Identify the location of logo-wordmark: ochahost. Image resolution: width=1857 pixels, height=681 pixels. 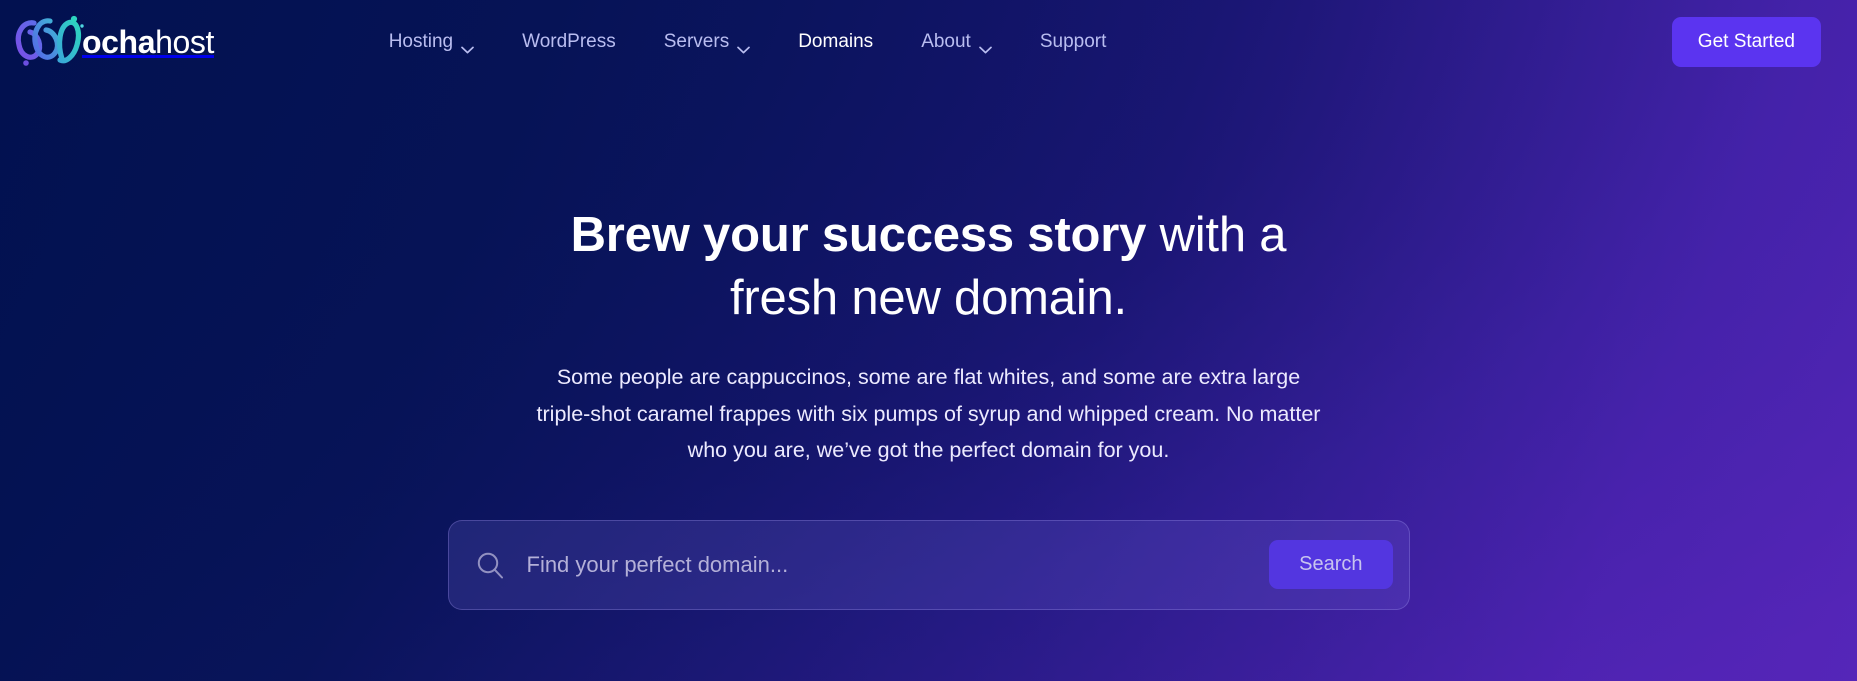
(148, 42).